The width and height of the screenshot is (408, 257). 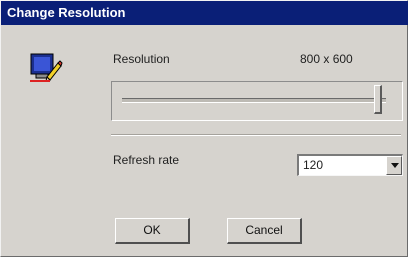 What do you see at coordinates (326, 59) in the screenshot?
I see `resolution-value: 800 x 600` at bounding box center [326, 59].